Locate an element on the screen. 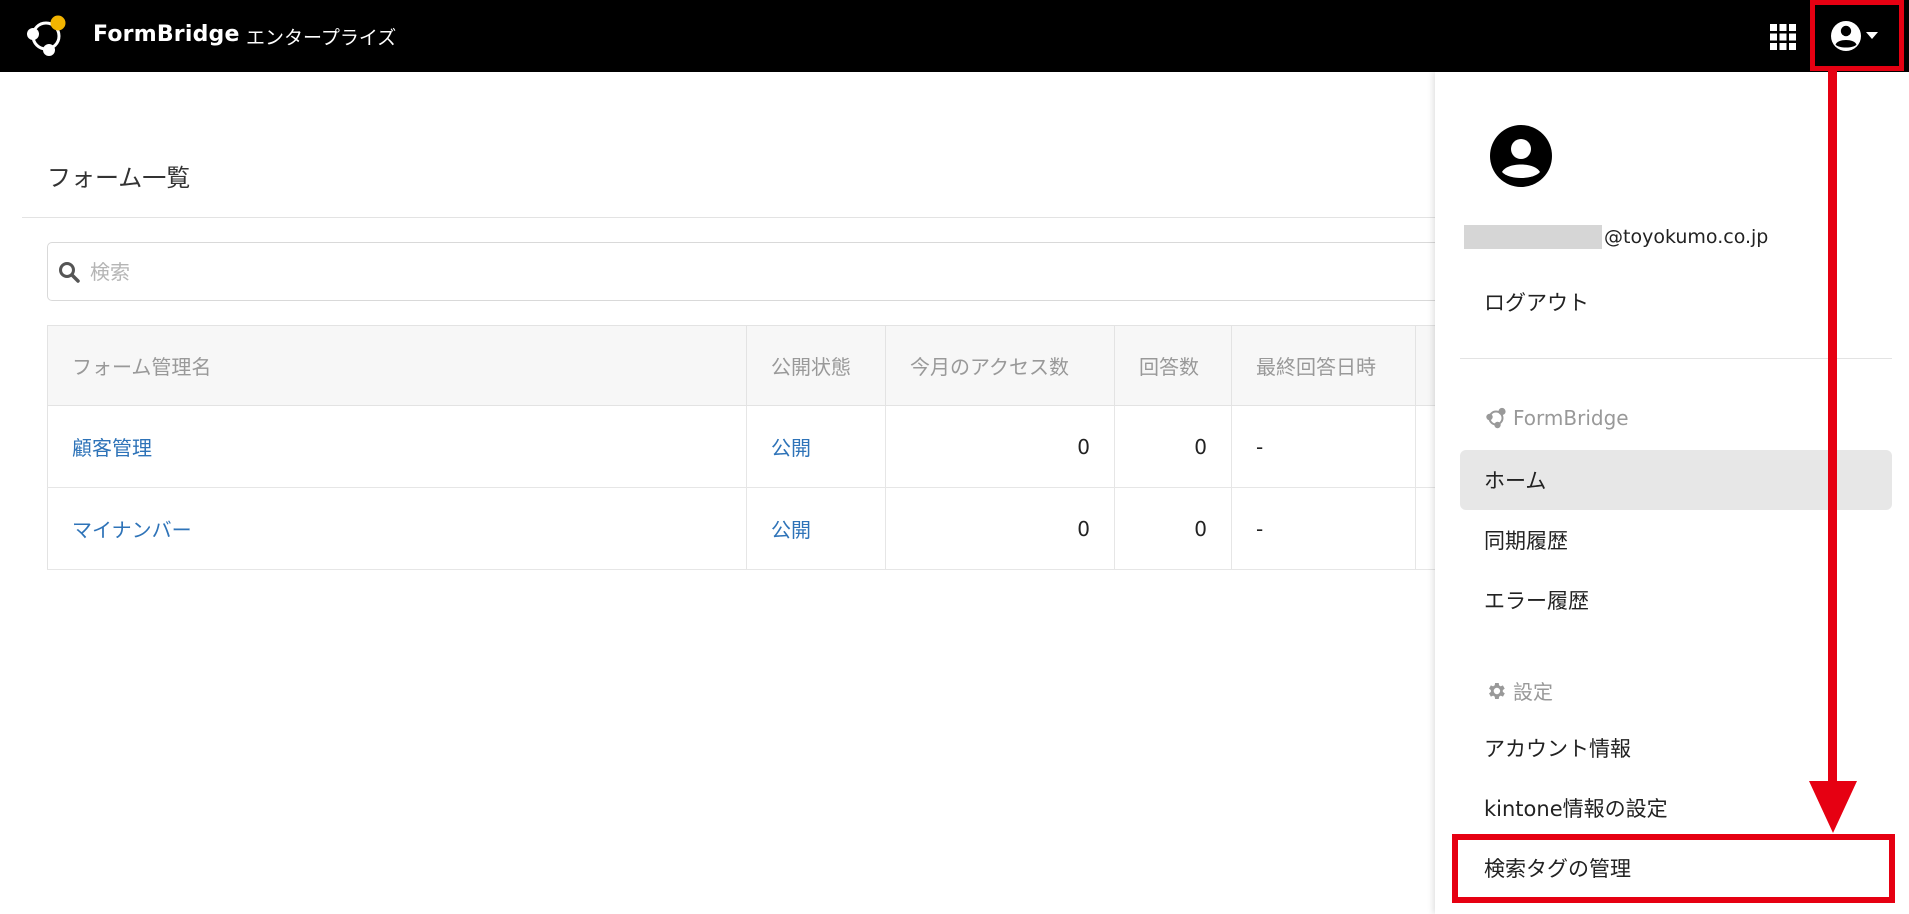  brand-name: FormBridge is located at coordinates (166, 34).